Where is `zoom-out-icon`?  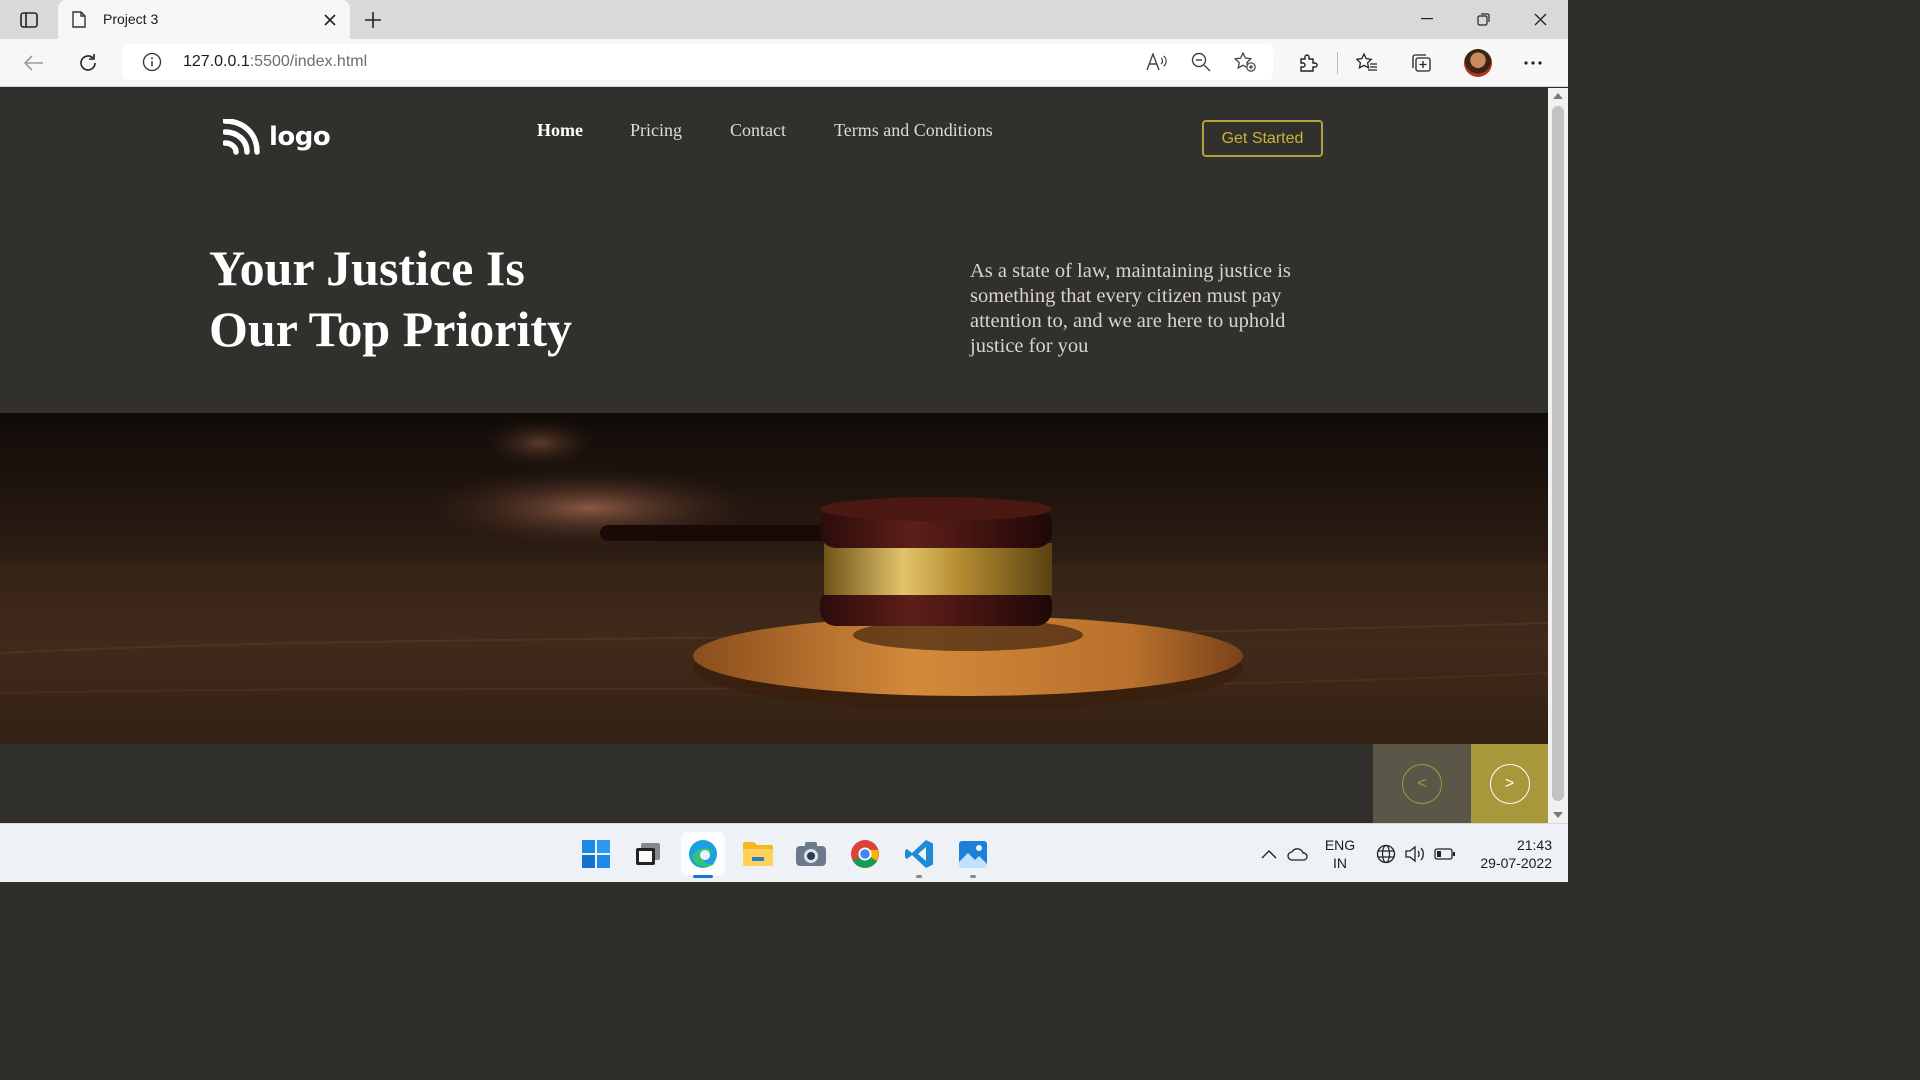 zoom-out-icon is located at coordinates (1201, 62).